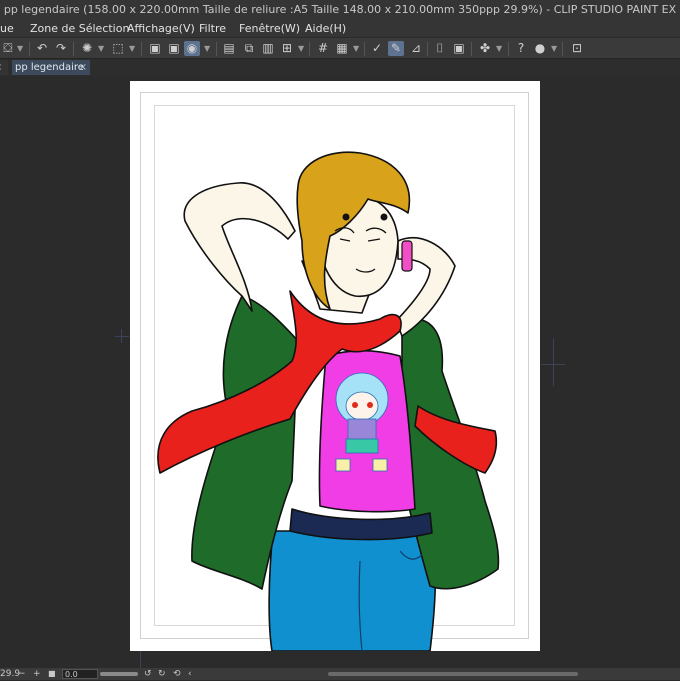 Image resolution: width=680 pixels, height=681 pixels. Describe the element at coordinates (229, 48) in the screenshot. I see `layer-panel-icon: ▤` at that location.